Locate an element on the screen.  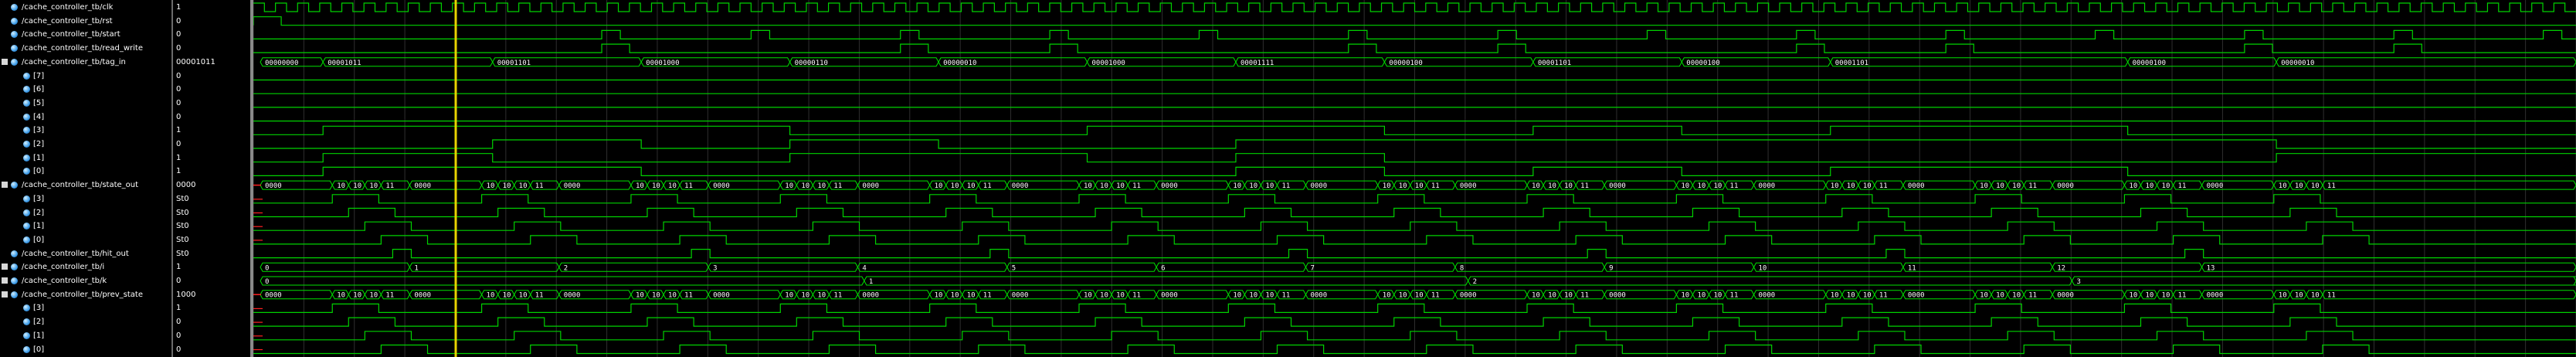
signal-row: /cache_controller_tb/tag_in is located at coordinates (85, 63).